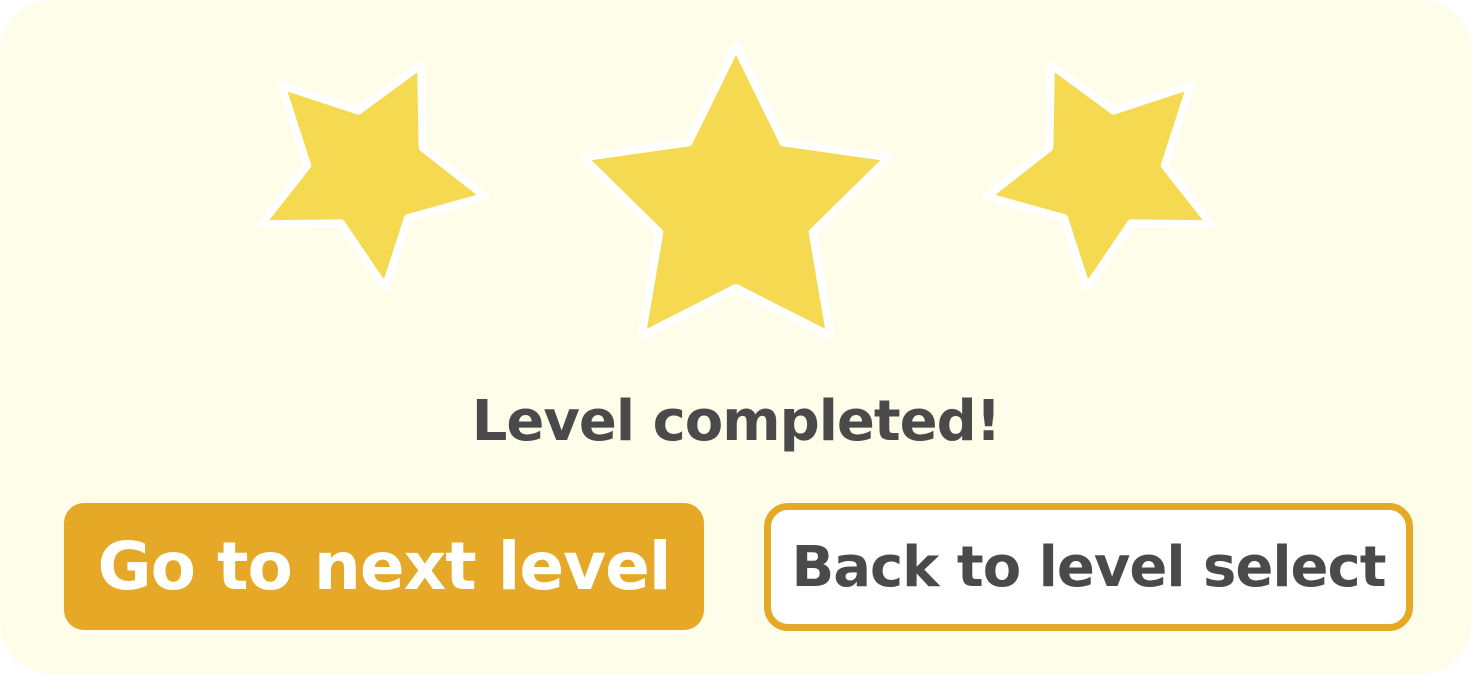  Describe the element at coordinates (736, 191) in the screenshot. I see `star-icon-center` at that location.